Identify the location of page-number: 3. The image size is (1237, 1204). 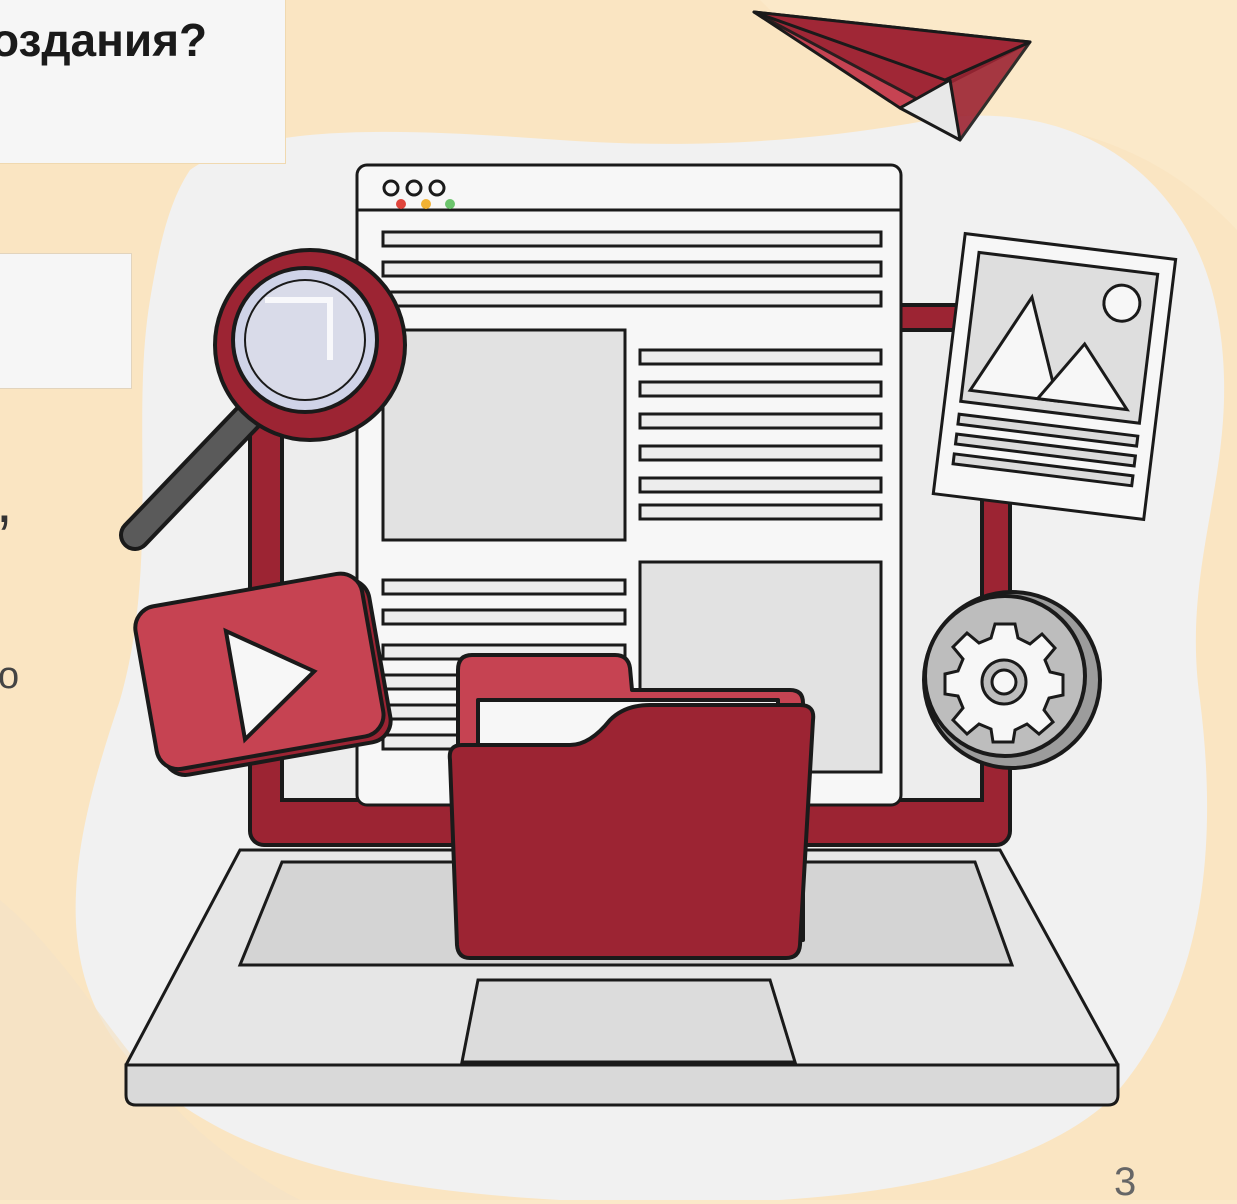
(1125, 1182).